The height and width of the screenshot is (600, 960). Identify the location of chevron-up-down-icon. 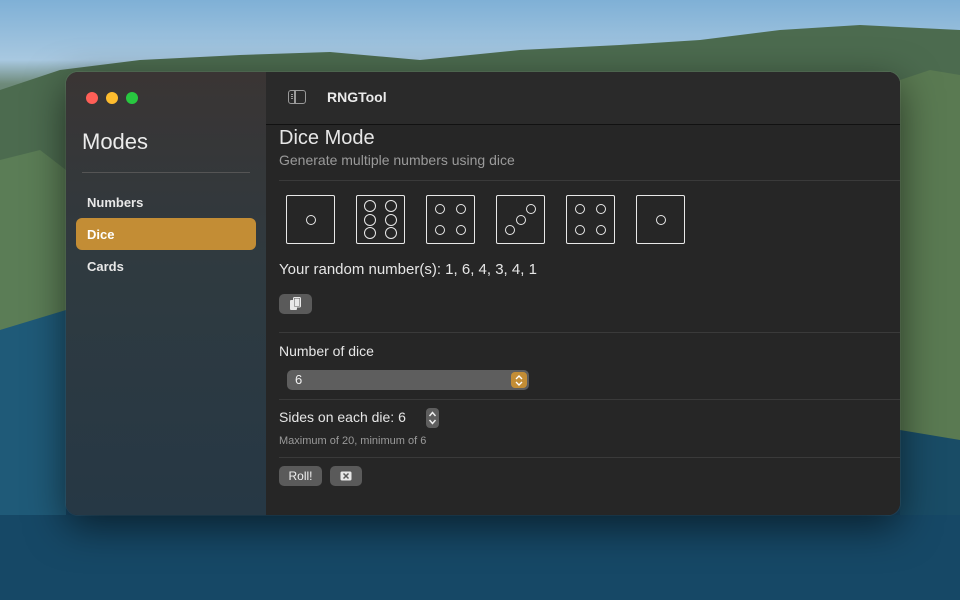
(519, 380).